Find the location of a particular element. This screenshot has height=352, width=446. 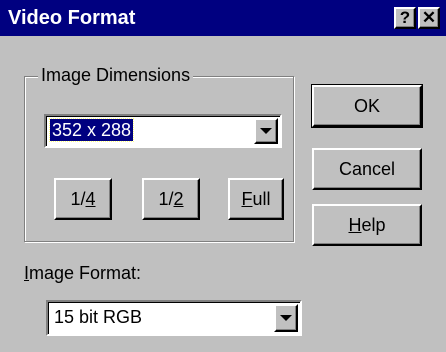

ok-button: OK is located at coordinates (367, 106).